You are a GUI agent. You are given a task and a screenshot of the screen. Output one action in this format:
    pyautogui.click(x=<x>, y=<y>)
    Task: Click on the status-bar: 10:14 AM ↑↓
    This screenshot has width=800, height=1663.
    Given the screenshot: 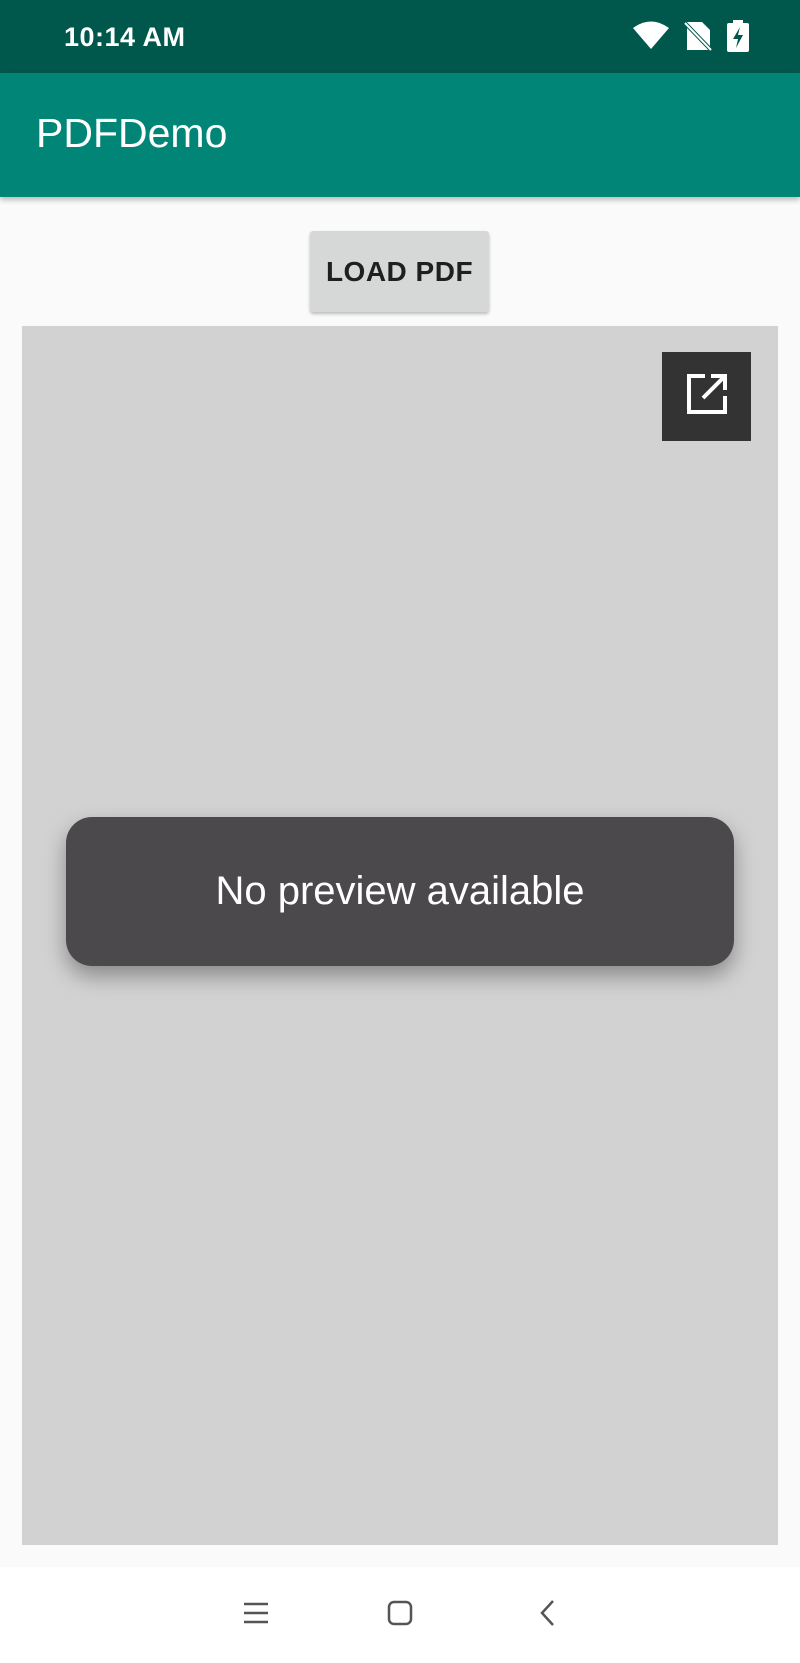 What is the action you would take?
    pyautogui.click(x=400, y=36)
    